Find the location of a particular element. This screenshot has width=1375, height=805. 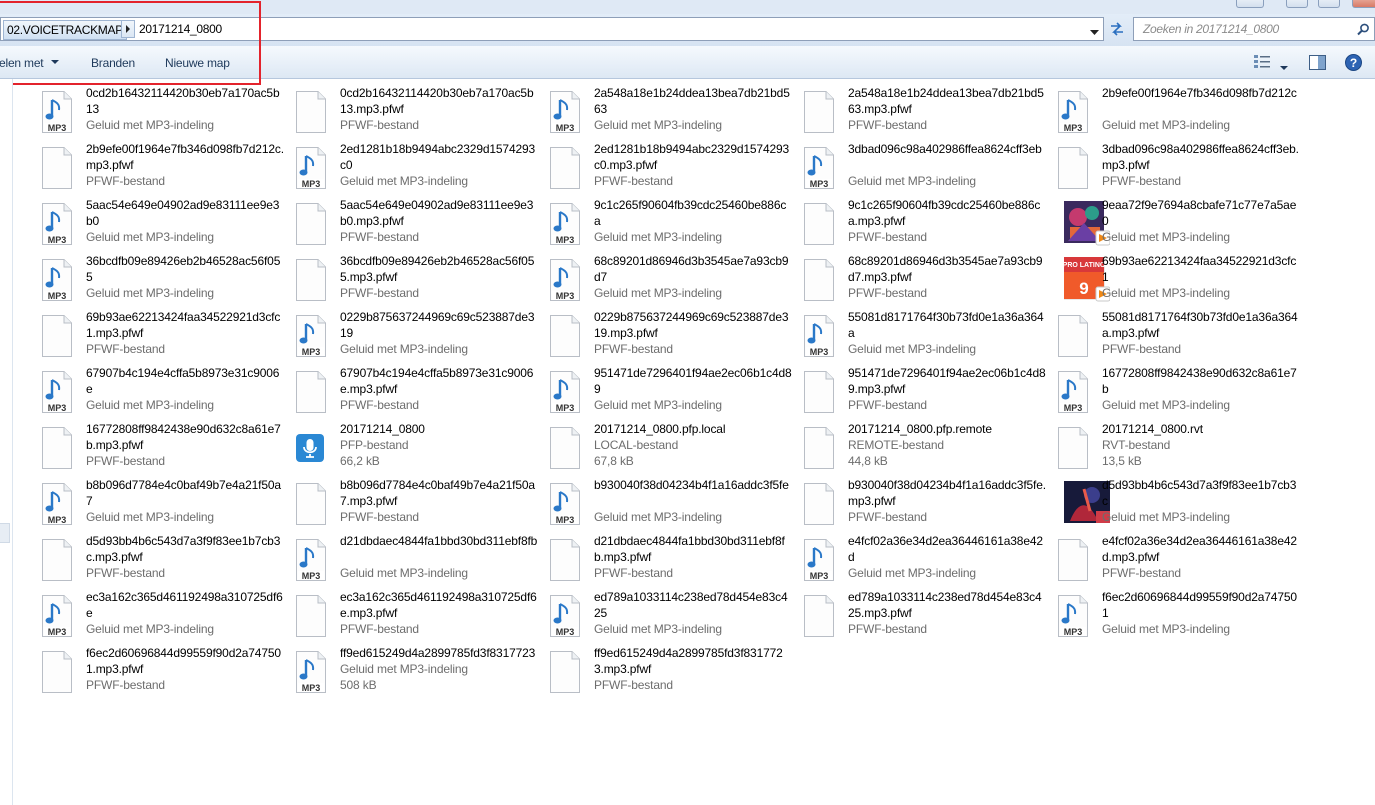

maximize-button is located at coordinates (1329, 4).